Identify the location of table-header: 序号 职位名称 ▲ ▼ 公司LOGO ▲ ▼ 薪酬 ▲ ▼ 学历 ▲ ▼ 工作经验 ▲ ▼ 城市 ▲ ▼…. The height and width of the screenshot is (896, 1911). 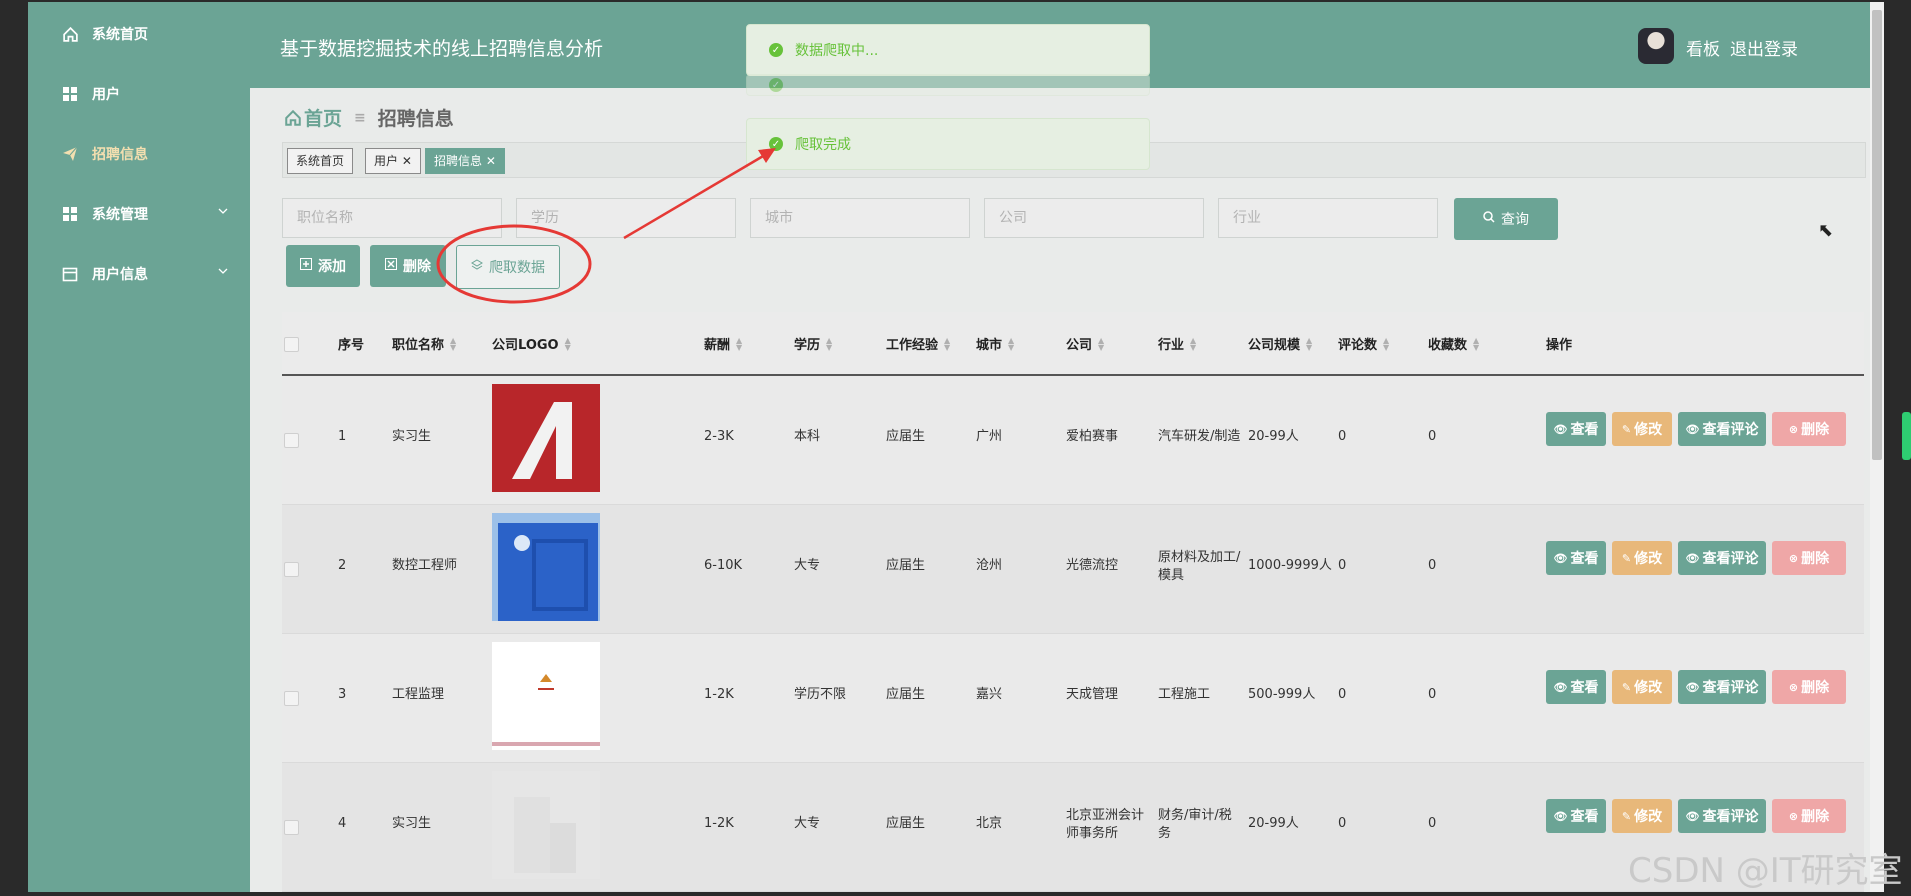
(1073, 344).